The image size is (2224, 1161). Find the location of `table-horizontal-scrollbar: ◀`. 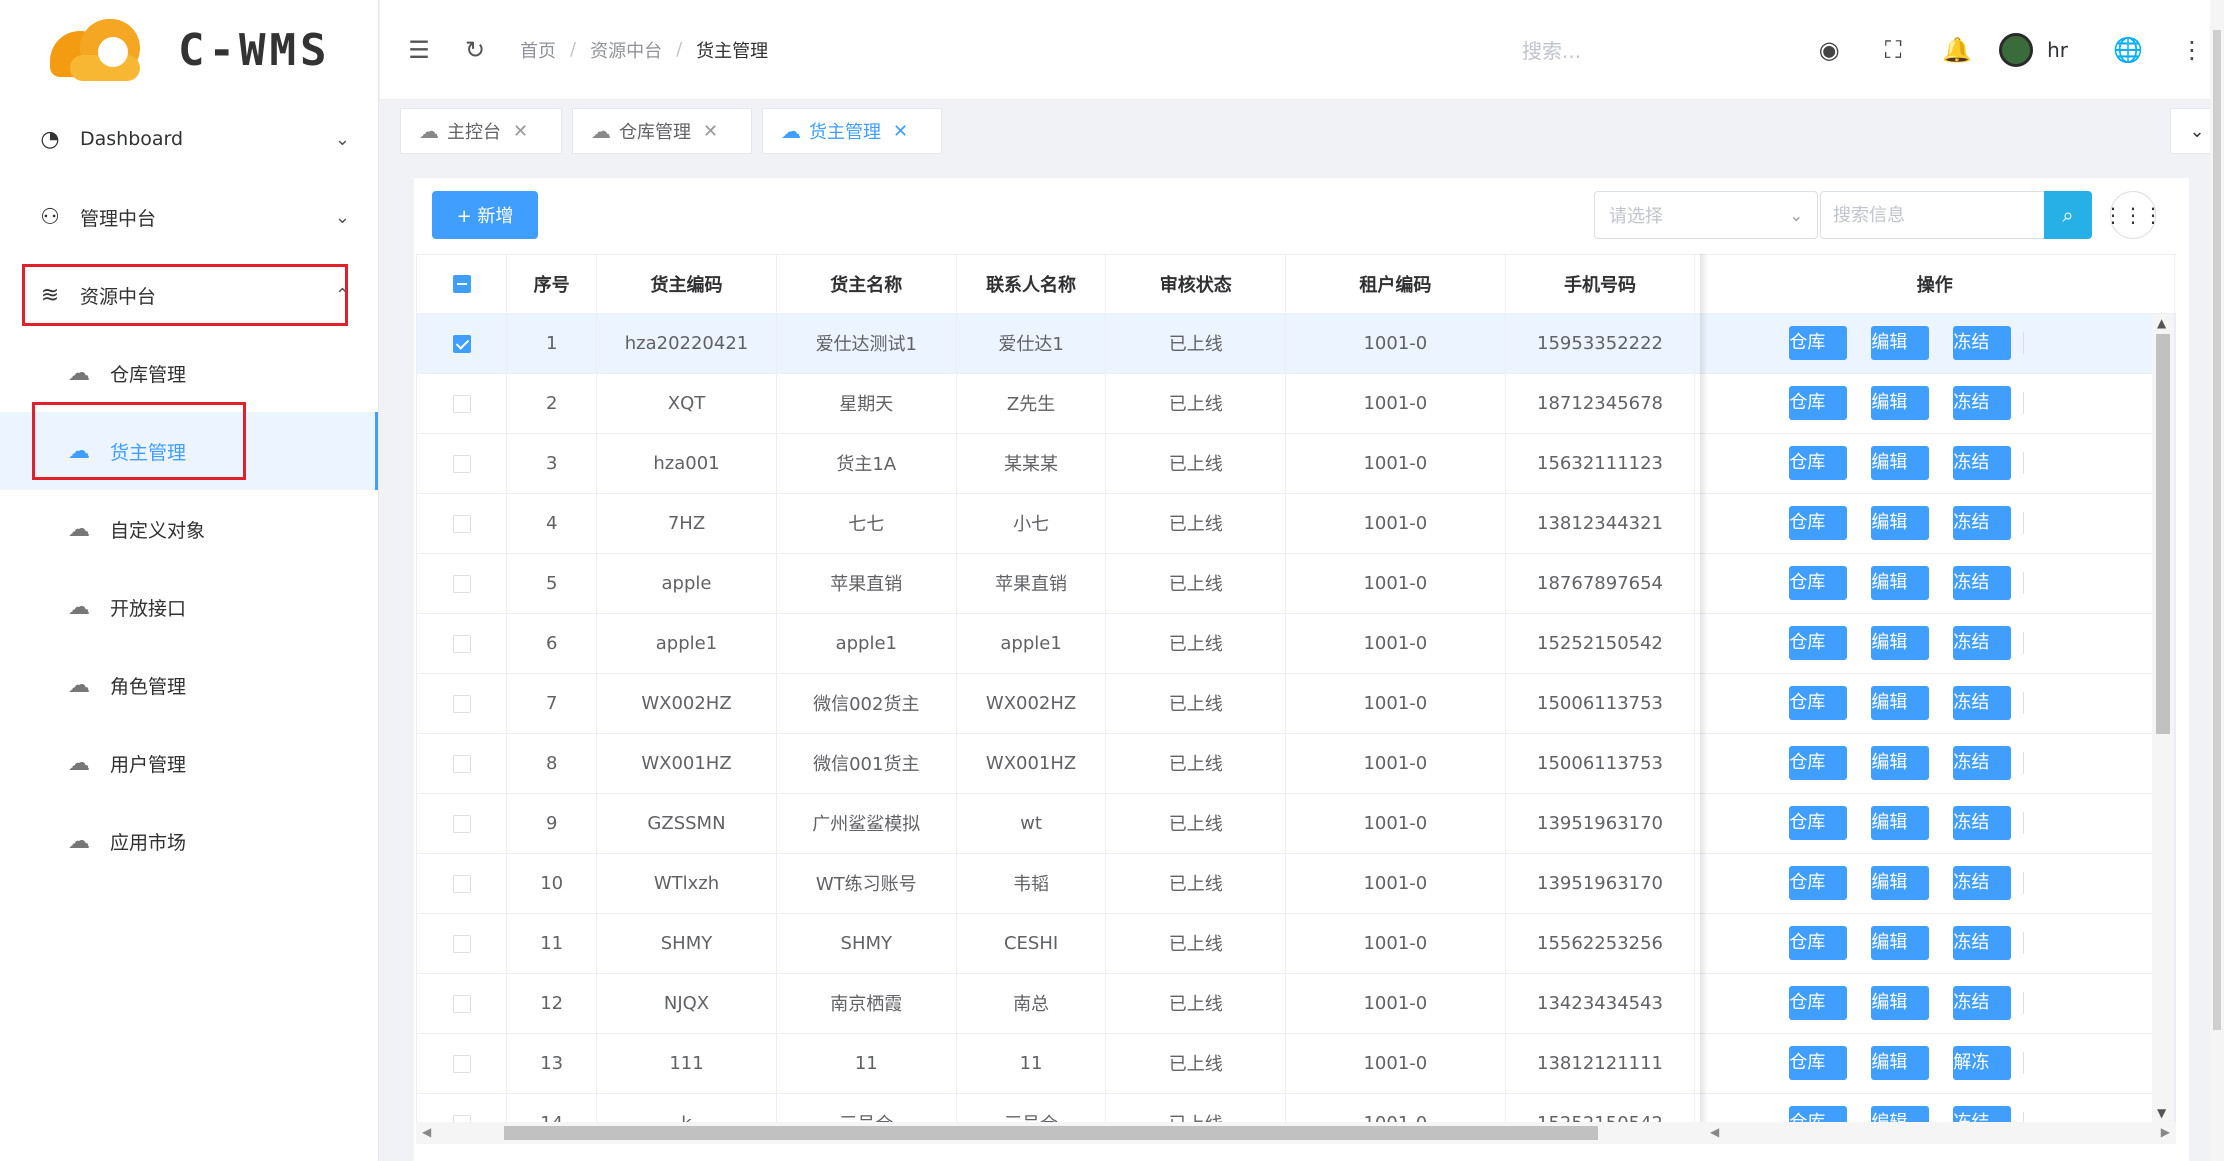

table-horizontal-scrollbar: ◀ is located at coordinates (1060, 1133).